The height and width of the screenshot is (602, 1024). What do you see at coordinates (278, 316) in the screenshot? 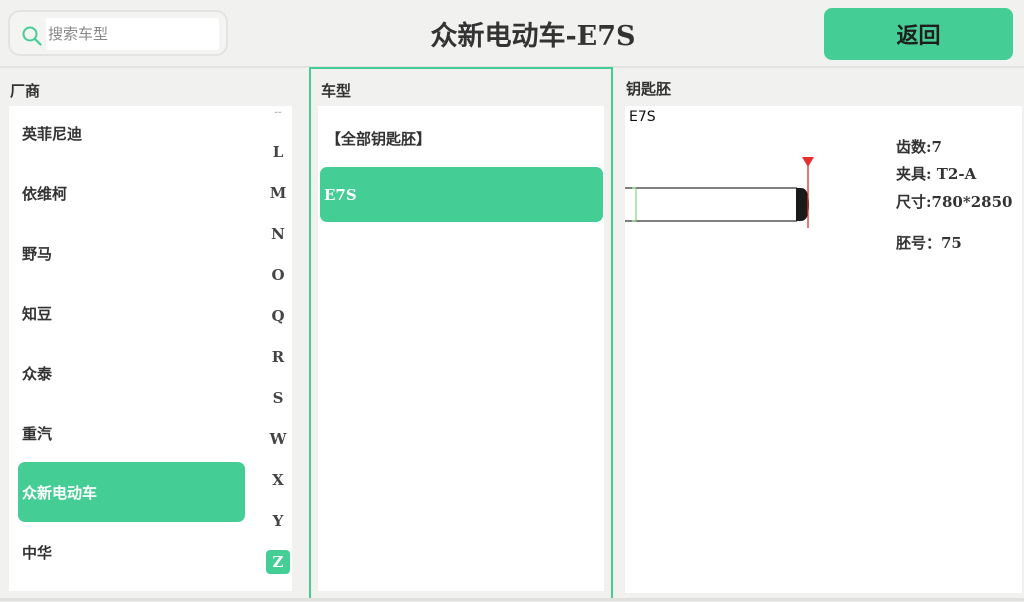
I see `letter-index-item: Q` at bounding box center [278, 316].